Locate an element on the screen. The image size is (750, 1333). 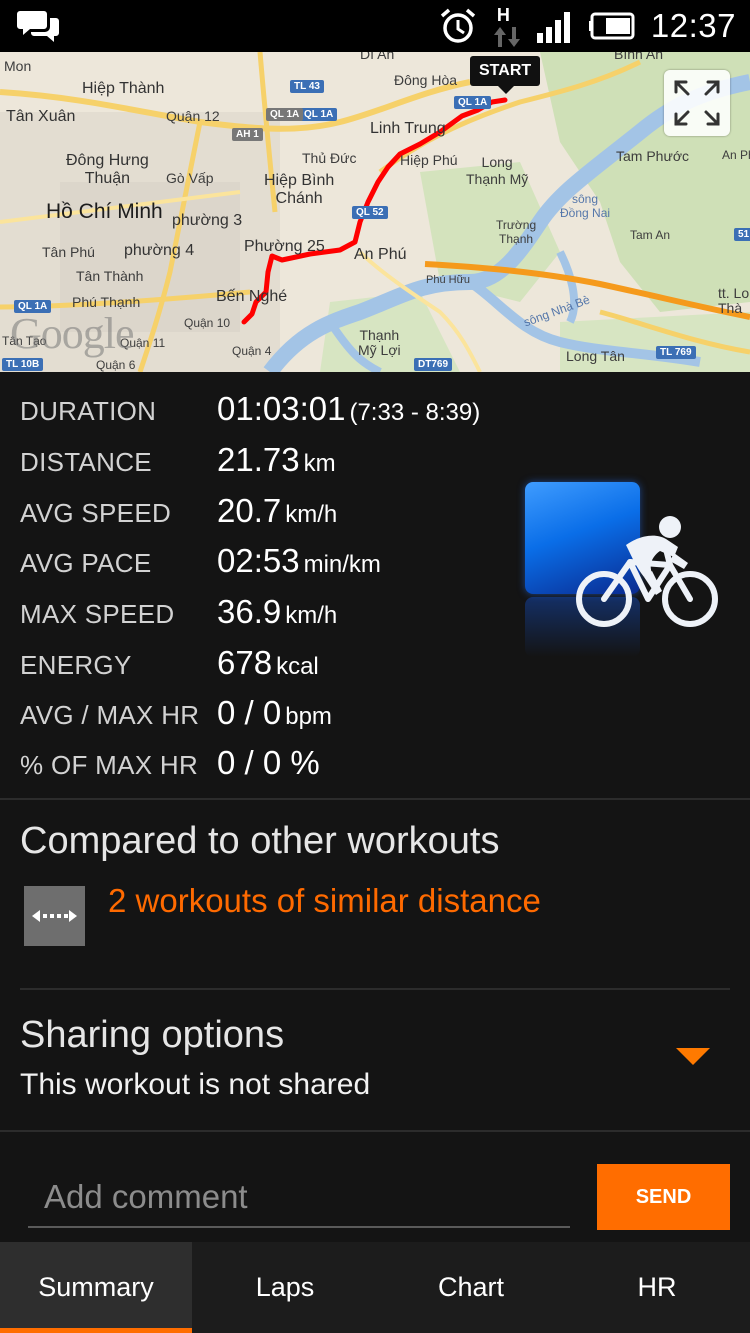
signal-icon is located at coordinates (553, 27).